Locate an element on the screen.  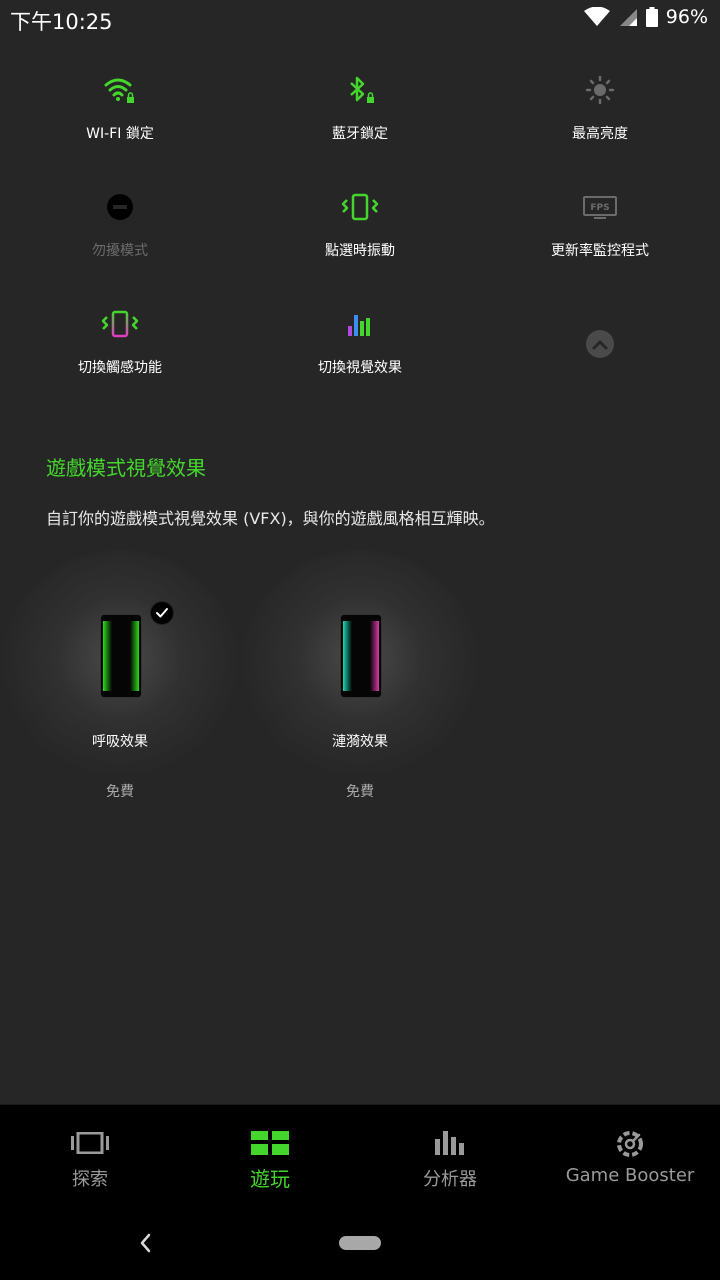
tile-label: 藍牙鎖定 is located at coordinates (360, 134).